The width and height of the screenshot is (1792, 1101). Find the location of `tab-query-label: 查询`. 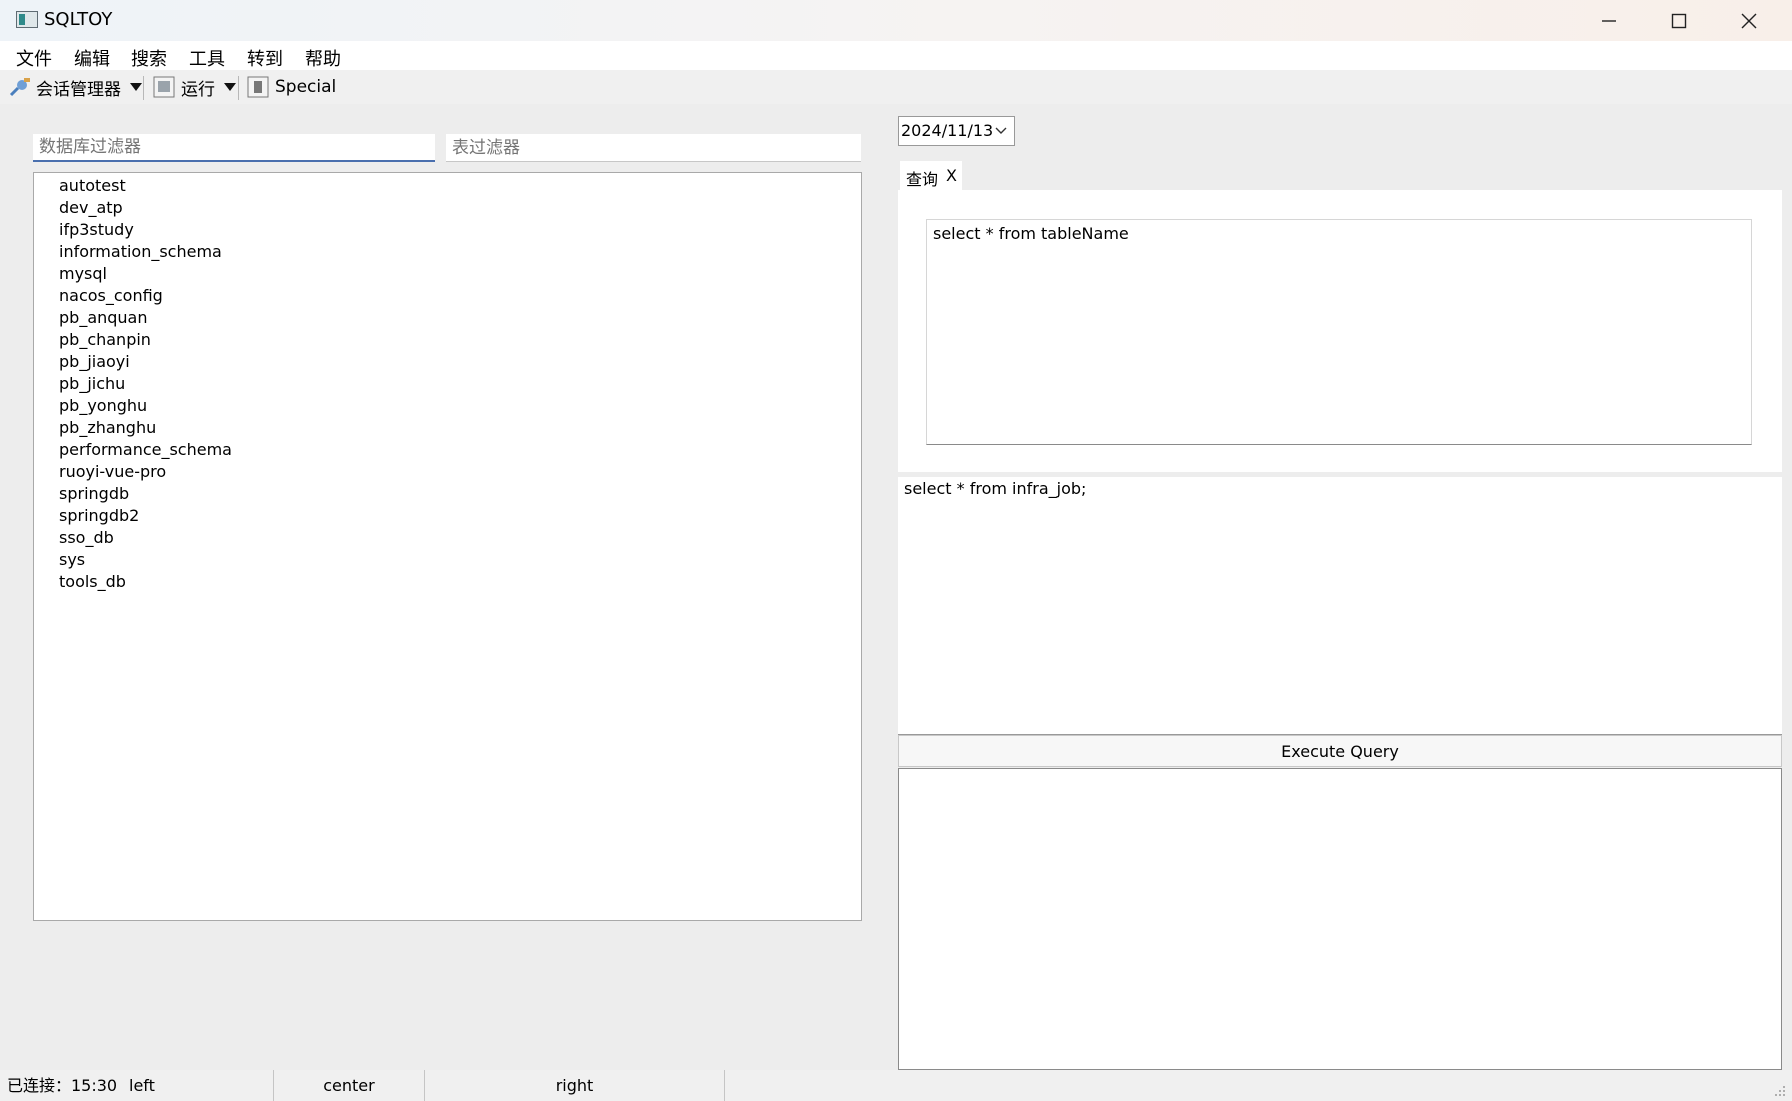

tab-query-label: 查询 is located at coordinates (922, 179).